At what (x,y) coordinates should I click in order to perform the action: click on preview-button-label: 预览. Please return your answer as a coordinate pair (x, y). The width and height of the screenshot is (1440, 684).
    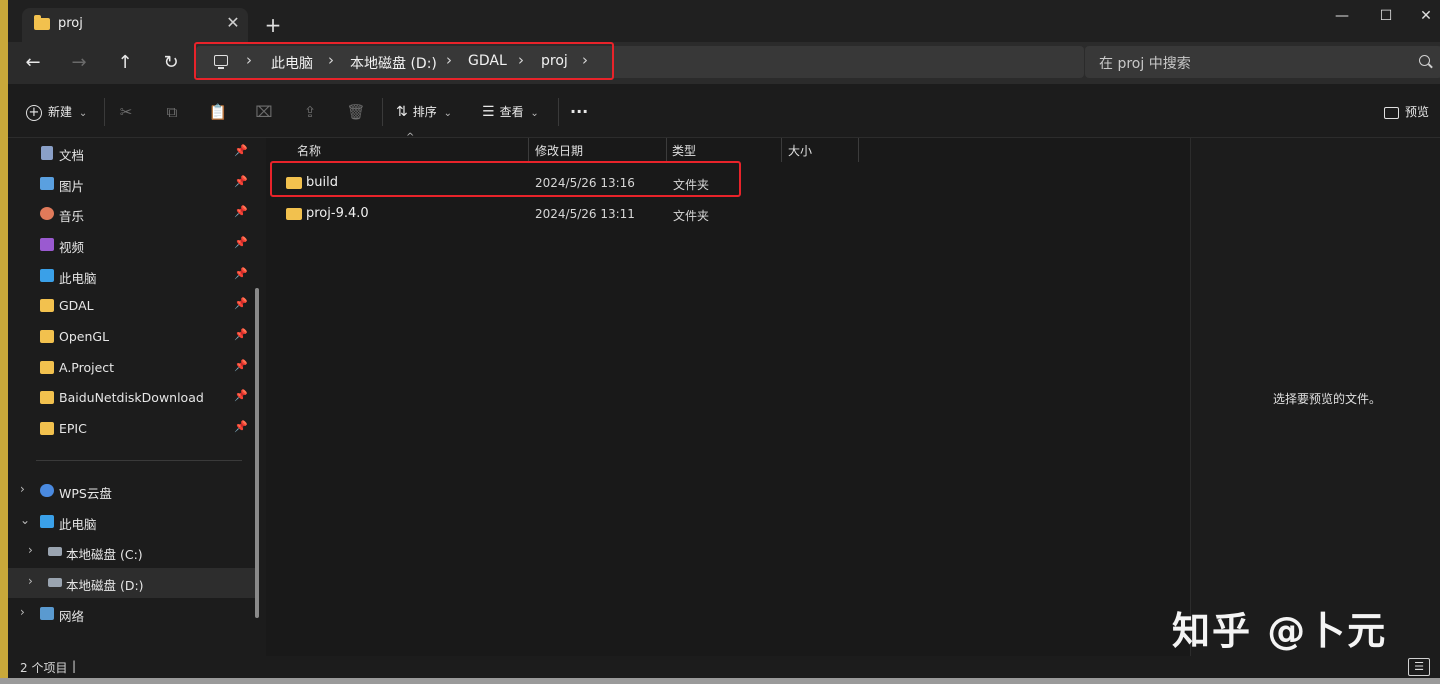
    Looking at the image, I should click on (1417, 112).